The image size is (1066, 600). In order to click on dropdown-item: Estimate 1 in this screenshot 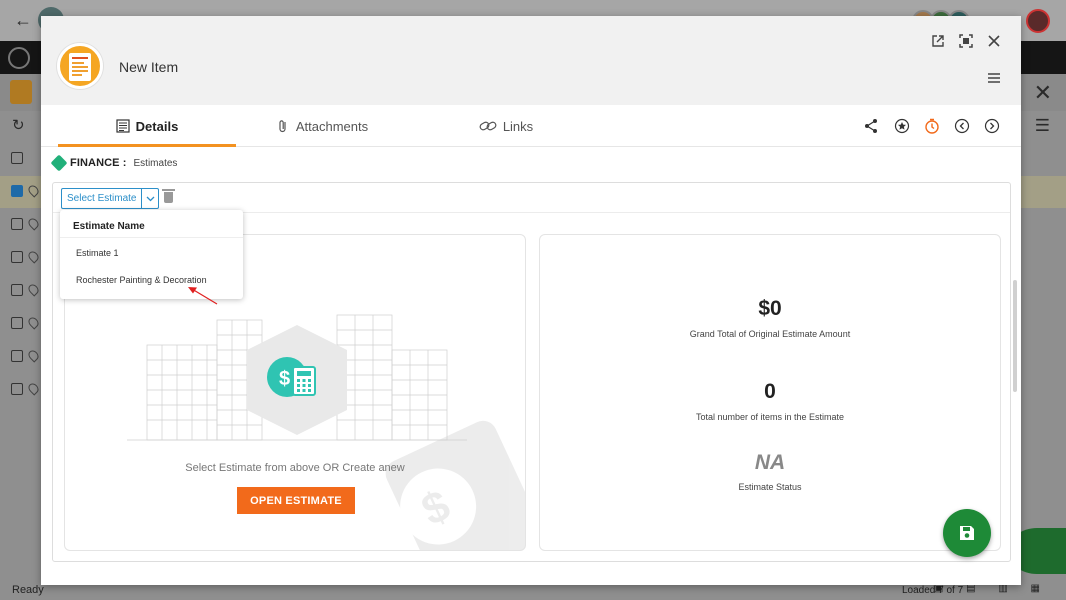, I will do `click(97, 253)`.